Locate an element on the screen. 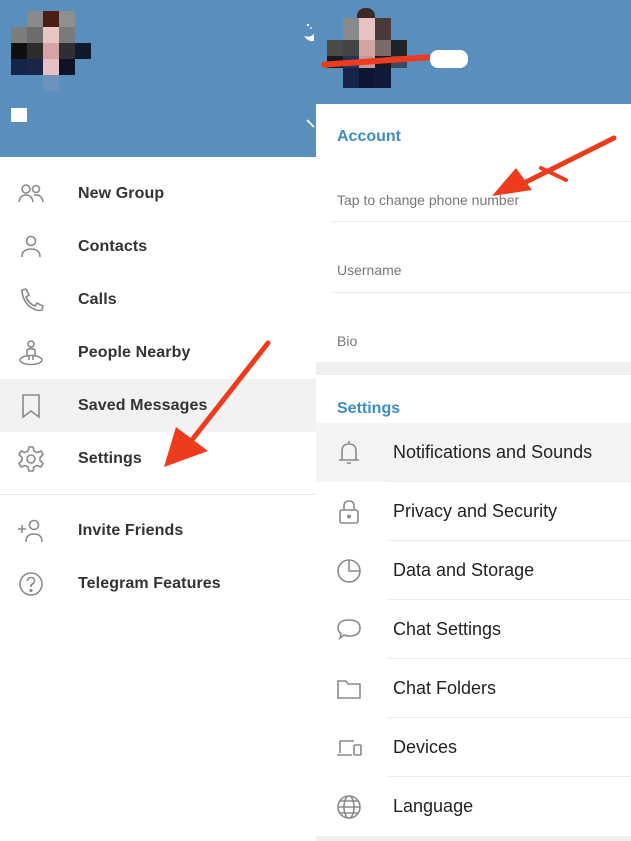 The image size is (631, 841). settings-section-title: Settings is located at coordinates (369, 408).